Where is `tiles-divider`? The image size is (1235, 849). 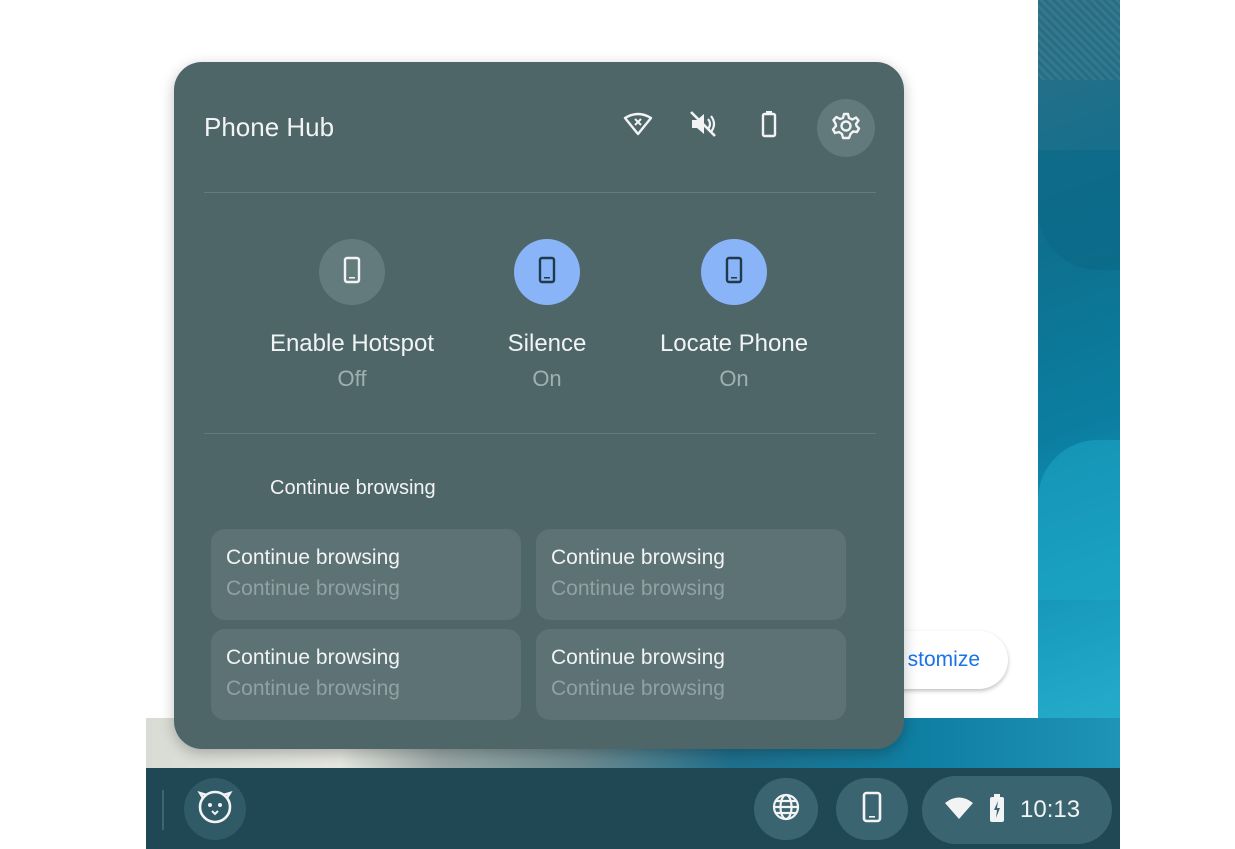 tiles-divider is located at coordinates (540, 433).